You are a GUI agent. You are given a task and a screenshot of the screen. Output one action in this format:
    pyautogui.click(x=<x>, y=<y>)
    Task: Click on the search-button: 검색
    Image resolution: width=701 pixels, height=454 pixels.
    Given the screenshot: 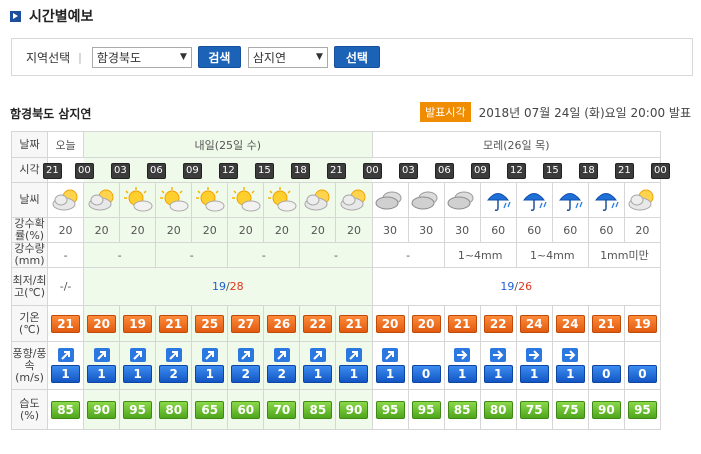 What is the action you would take?
    pyautogui.click(x=219, y=57)
    